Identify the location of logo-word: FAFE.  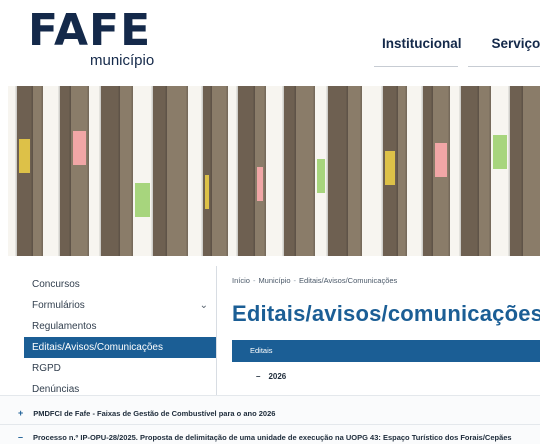
(90, 30).